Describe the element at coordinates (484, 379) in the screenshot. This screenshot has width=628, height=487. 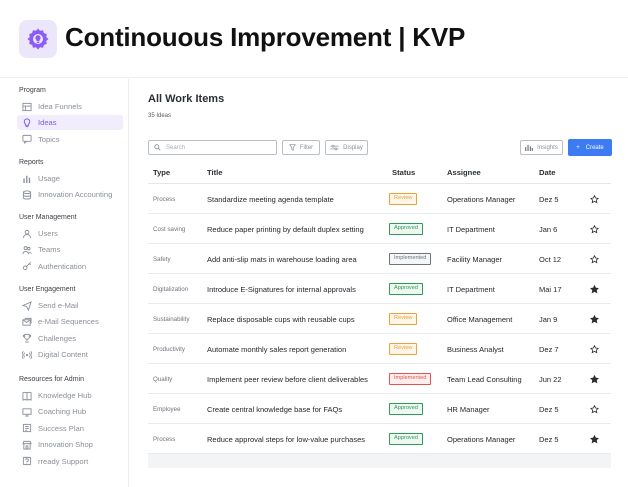
I see `assignee-cell: Team Lead Consulting` at that location.